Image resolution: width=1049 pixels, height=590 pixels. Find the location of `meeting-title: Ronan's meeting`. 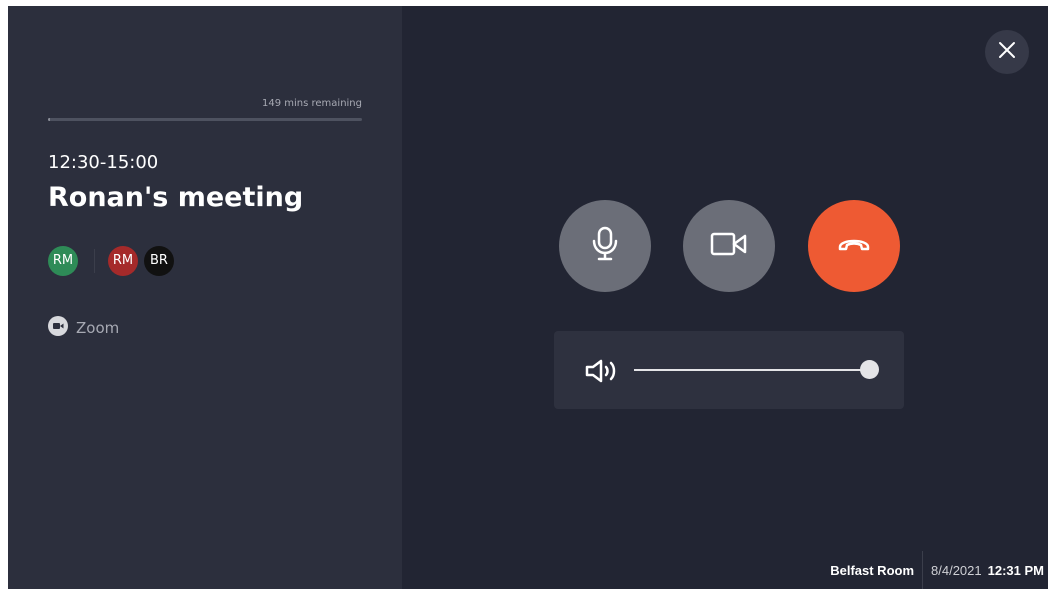

meeting-title: Ronan's meeting is located at coordinates (176, 197).